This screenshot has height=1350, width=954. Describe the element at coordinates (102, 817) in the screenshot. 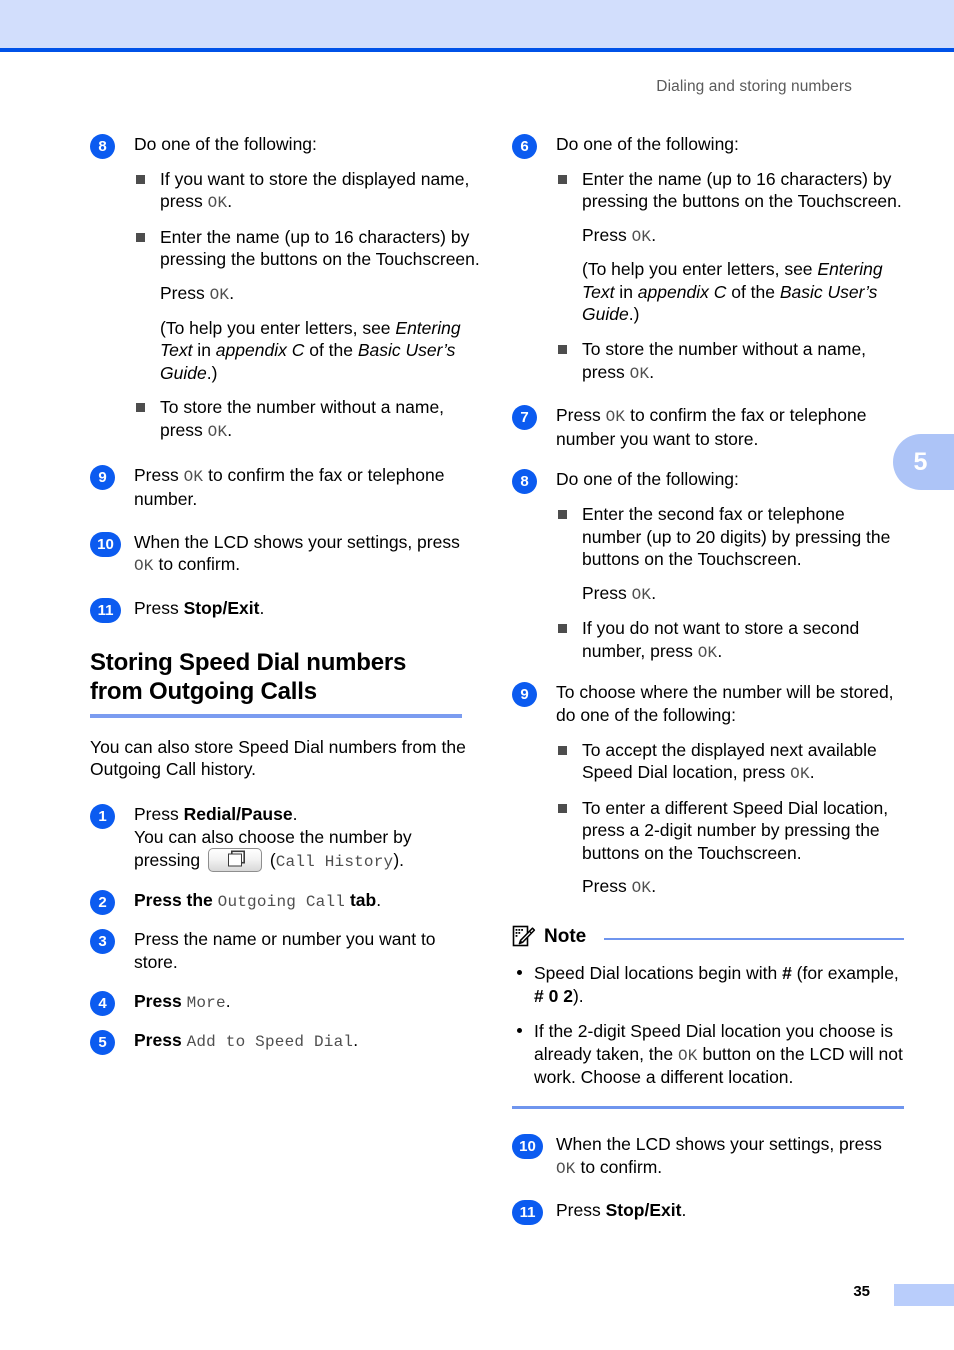

I see `step-badge: 1` at that location.